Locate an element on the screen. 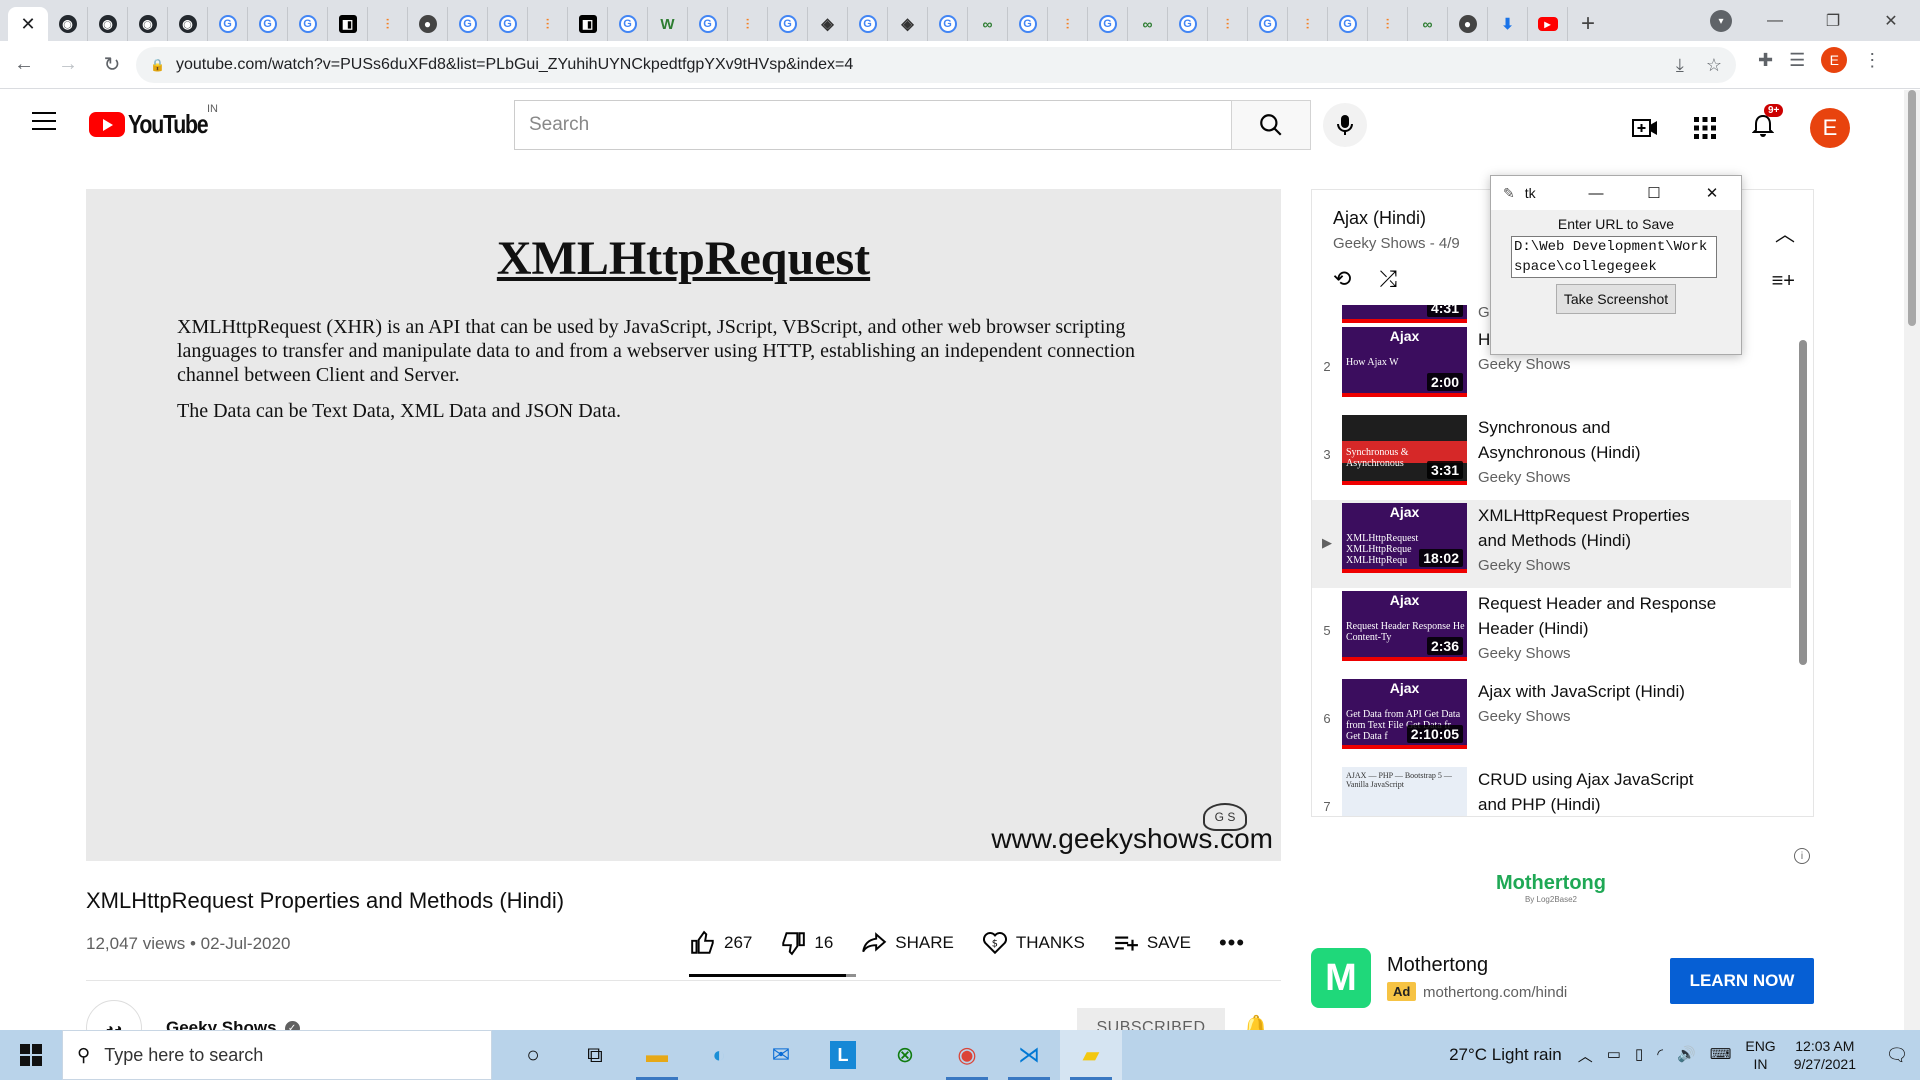 The image size is (1920, 1080). tk-url-entry: D:\Web Development\Workspace\collegegeek is located at coordinates (1614, 257).